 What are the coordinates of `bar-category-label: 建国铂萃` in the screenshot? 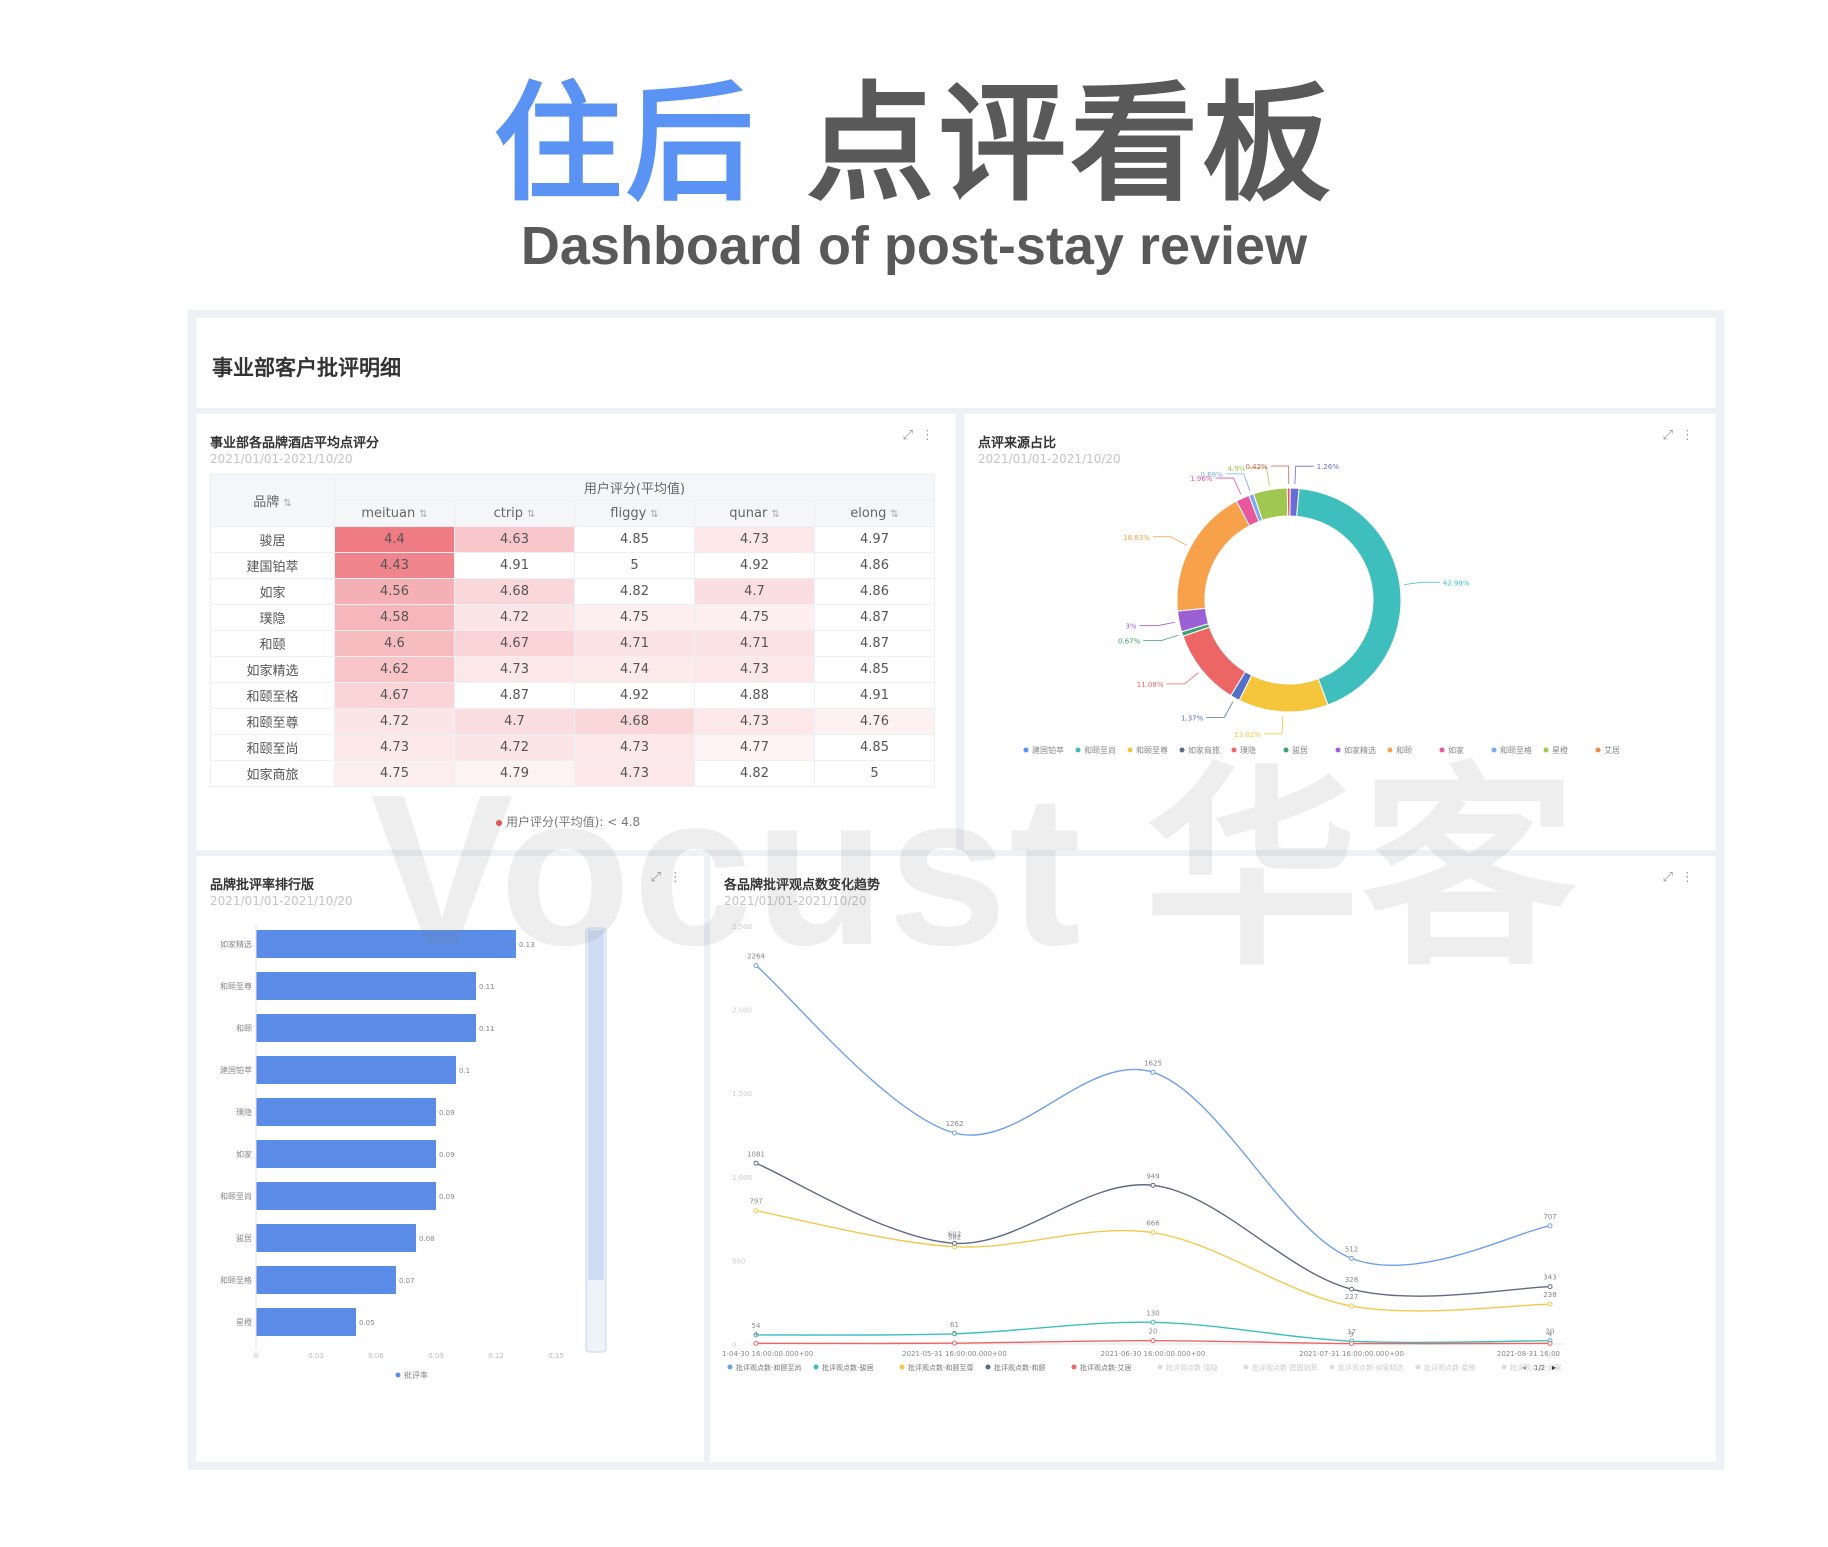 It's located at (236, 1070).